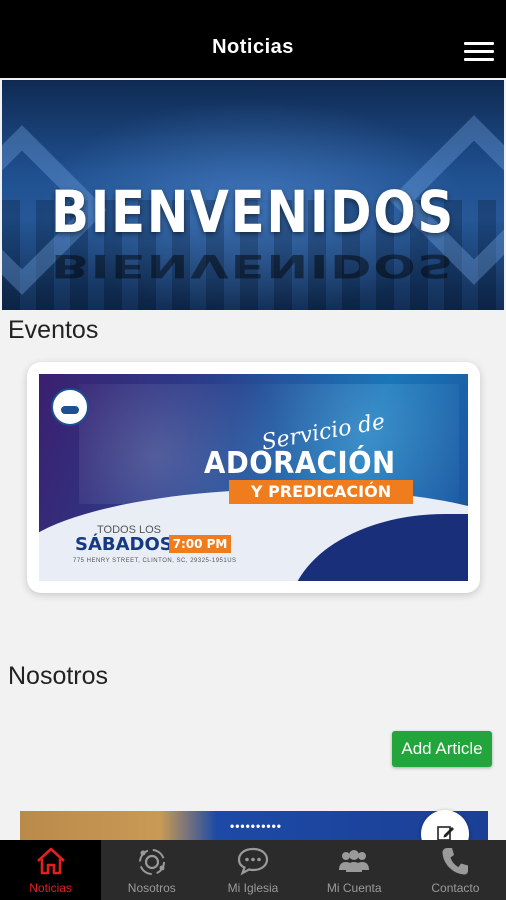  I want to click on tab-label: Nosotros, so click(151, 888).